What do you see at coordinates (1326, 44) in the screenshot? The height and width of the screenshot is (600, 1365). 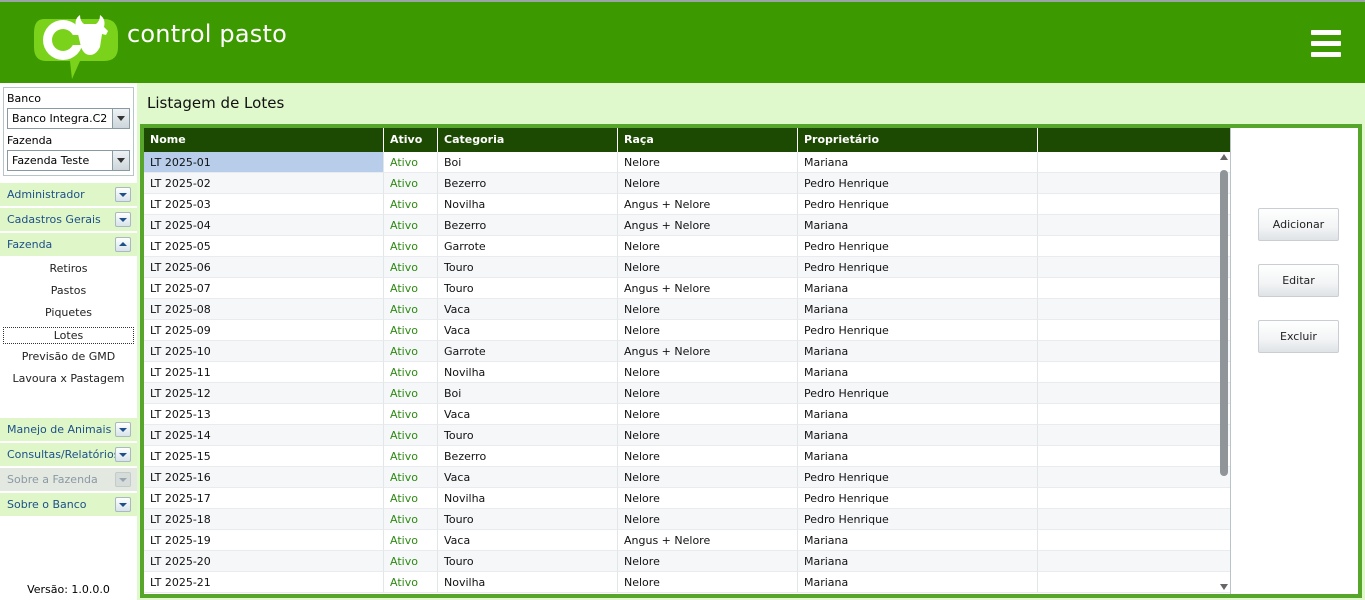 I see `hamburger-icon` at bounding box center [1326, 44].